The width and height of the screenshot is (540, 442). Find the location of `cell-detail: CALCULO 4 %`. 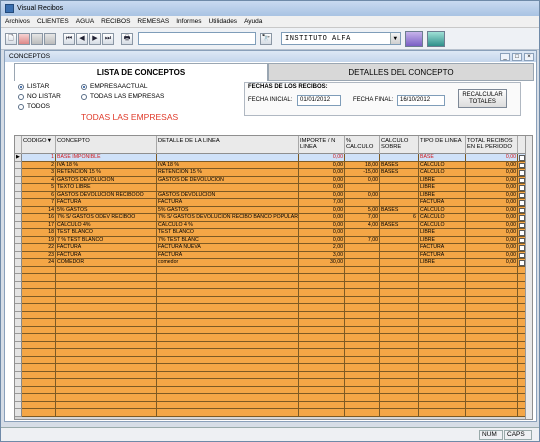

cell-detail: CALCULO 4 % is located at coordinates (228, 225).